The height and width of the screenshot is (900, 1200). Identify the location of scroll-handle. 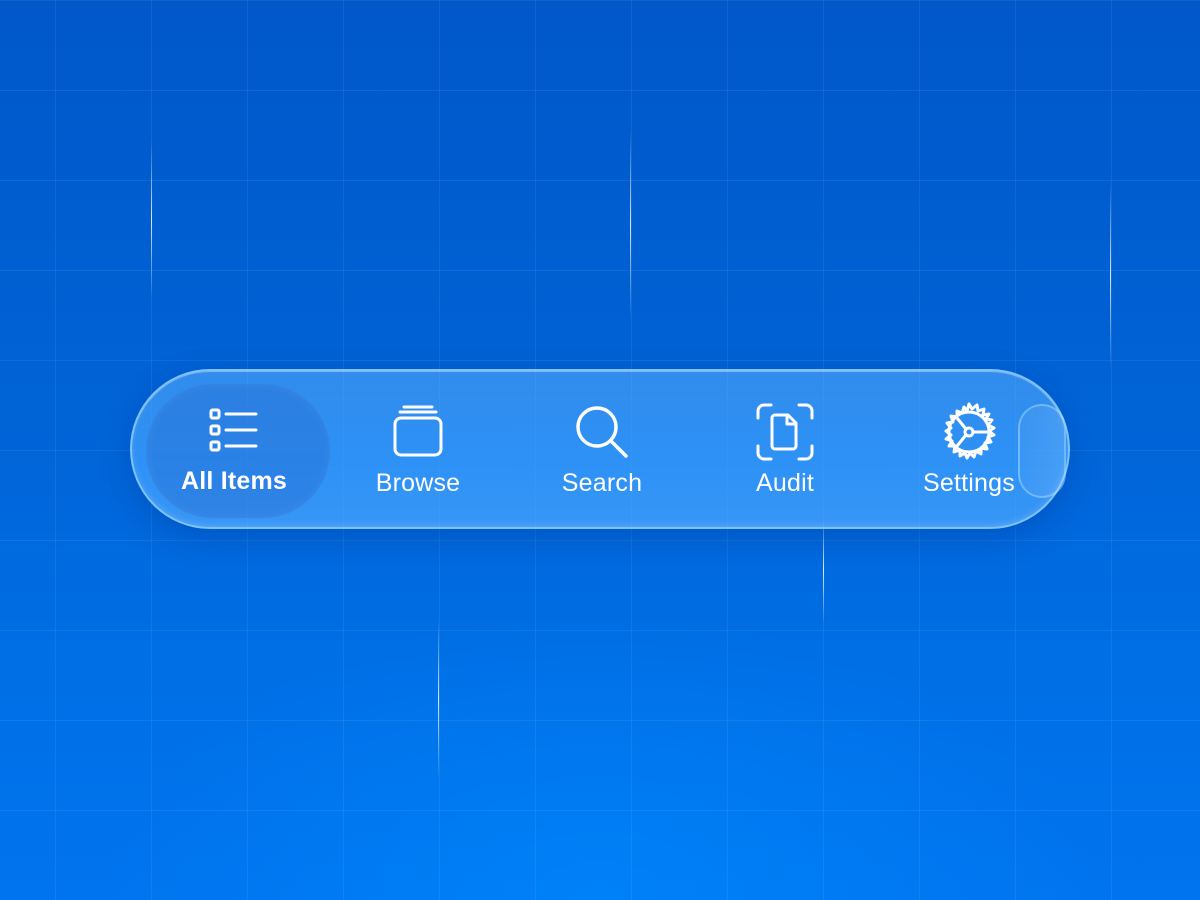
(1042, 451).